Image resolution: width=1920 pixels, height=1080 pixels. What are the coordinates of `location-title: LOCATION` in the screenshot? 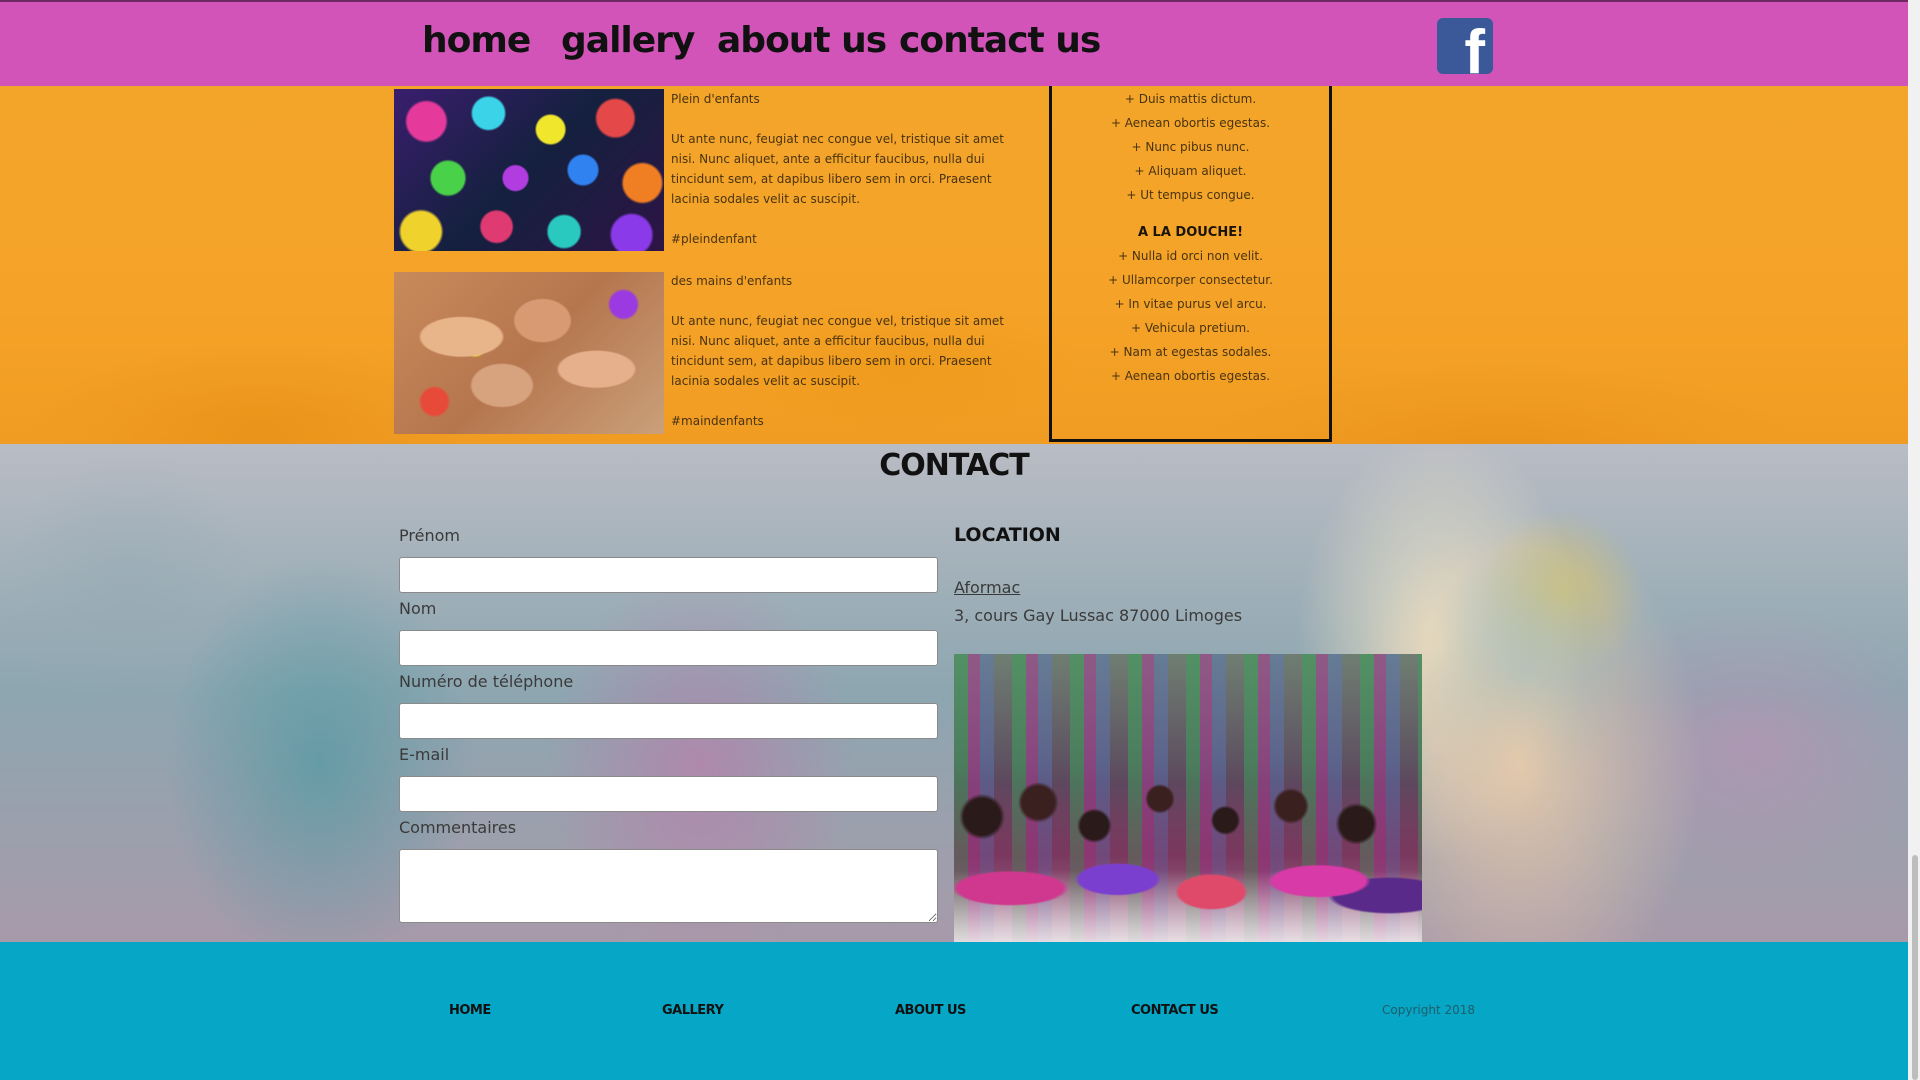 It's located at (1007, 535).